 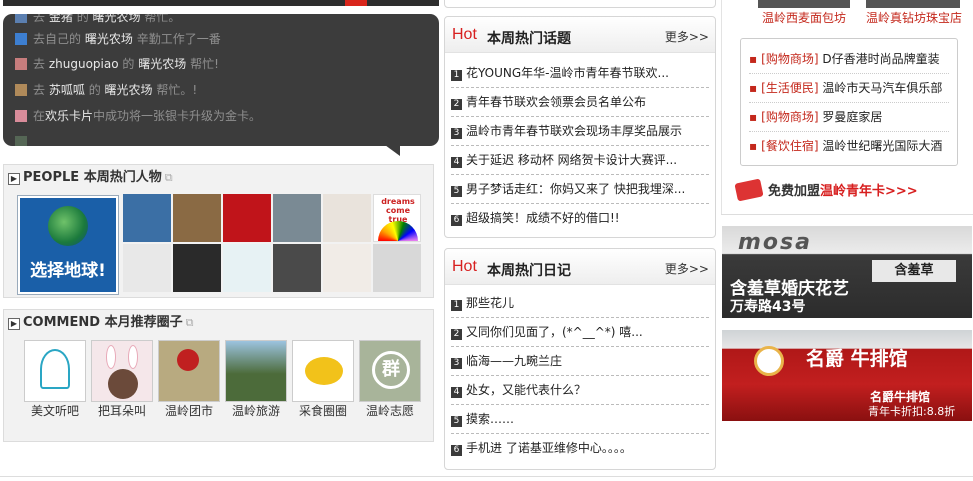 I want to click on list-item: 1 那些花儿, so click(x=580, y=303).